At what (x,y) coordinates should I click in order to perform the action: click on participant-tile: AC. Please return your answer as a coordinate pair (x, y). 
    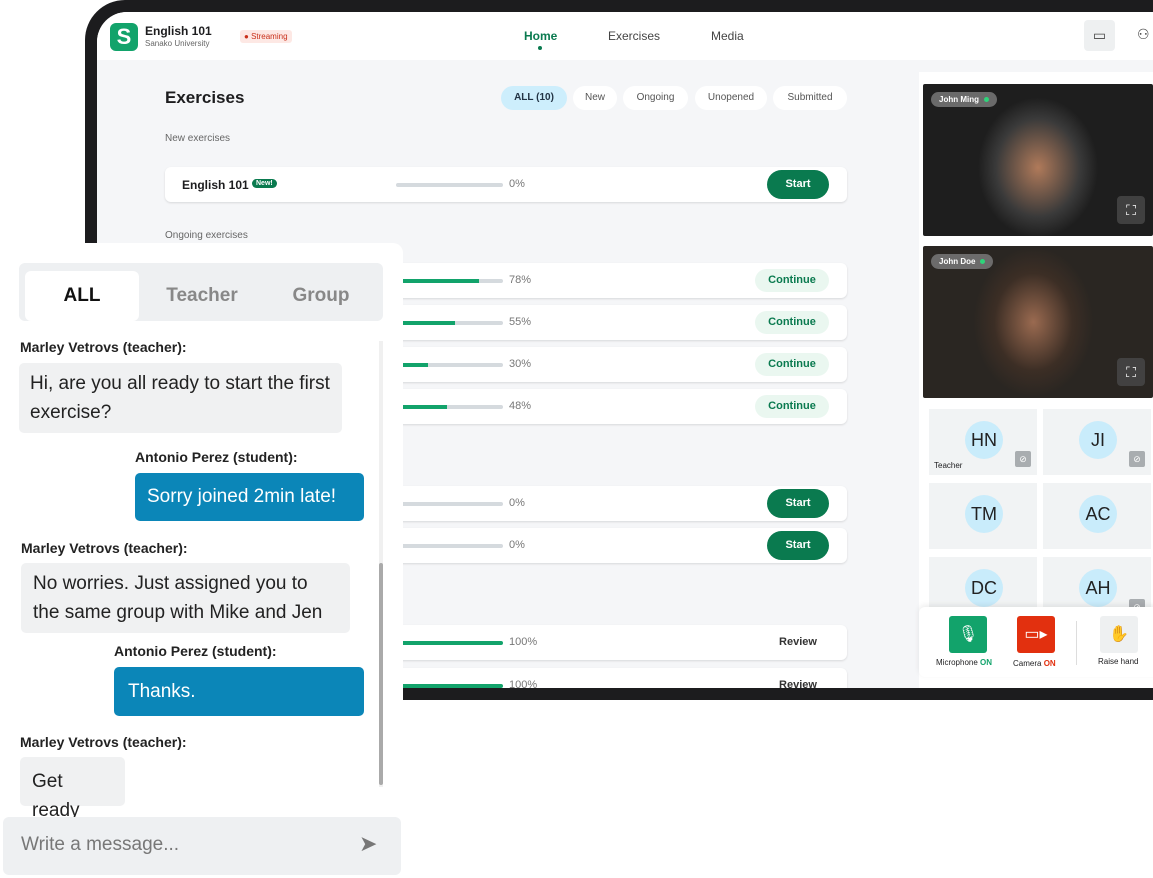
    Looking at the image, I should click on (1097, 516).